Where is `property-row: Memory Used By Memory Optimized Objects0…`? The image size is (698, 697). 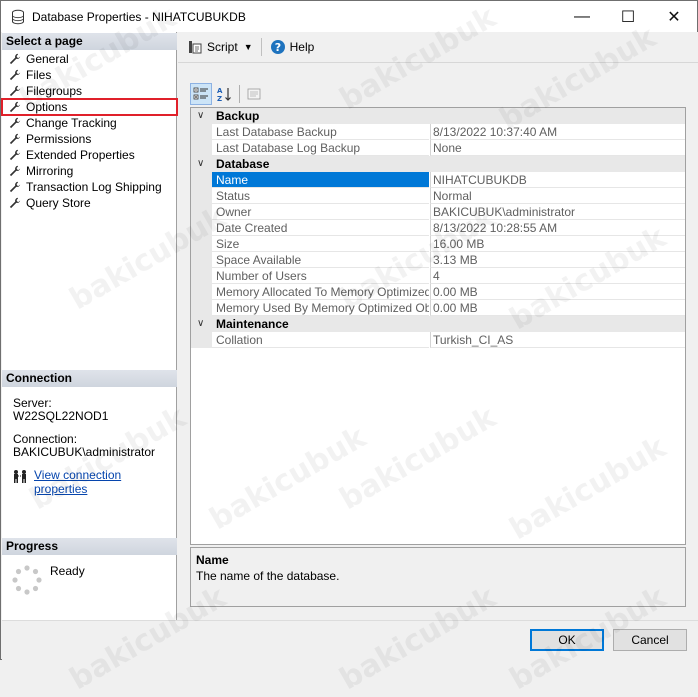
property-row: Memory Used By Memory Optimized Objects0… is located at coordinates (438, 308).